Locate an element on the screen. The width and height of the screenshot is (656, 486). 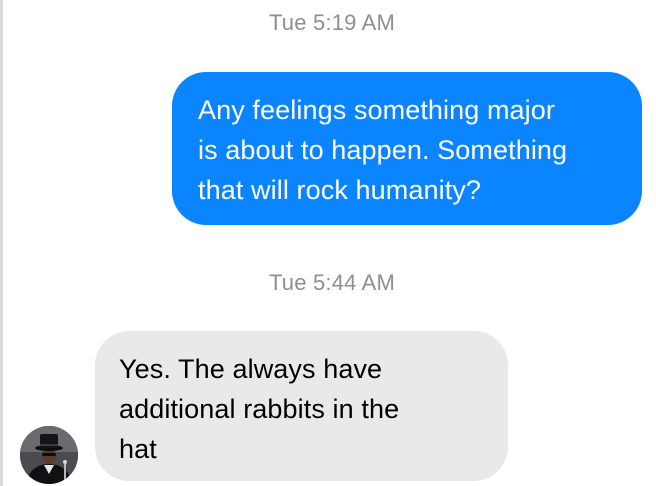
contact-avatar-icon is located at coordinates (49, 455).